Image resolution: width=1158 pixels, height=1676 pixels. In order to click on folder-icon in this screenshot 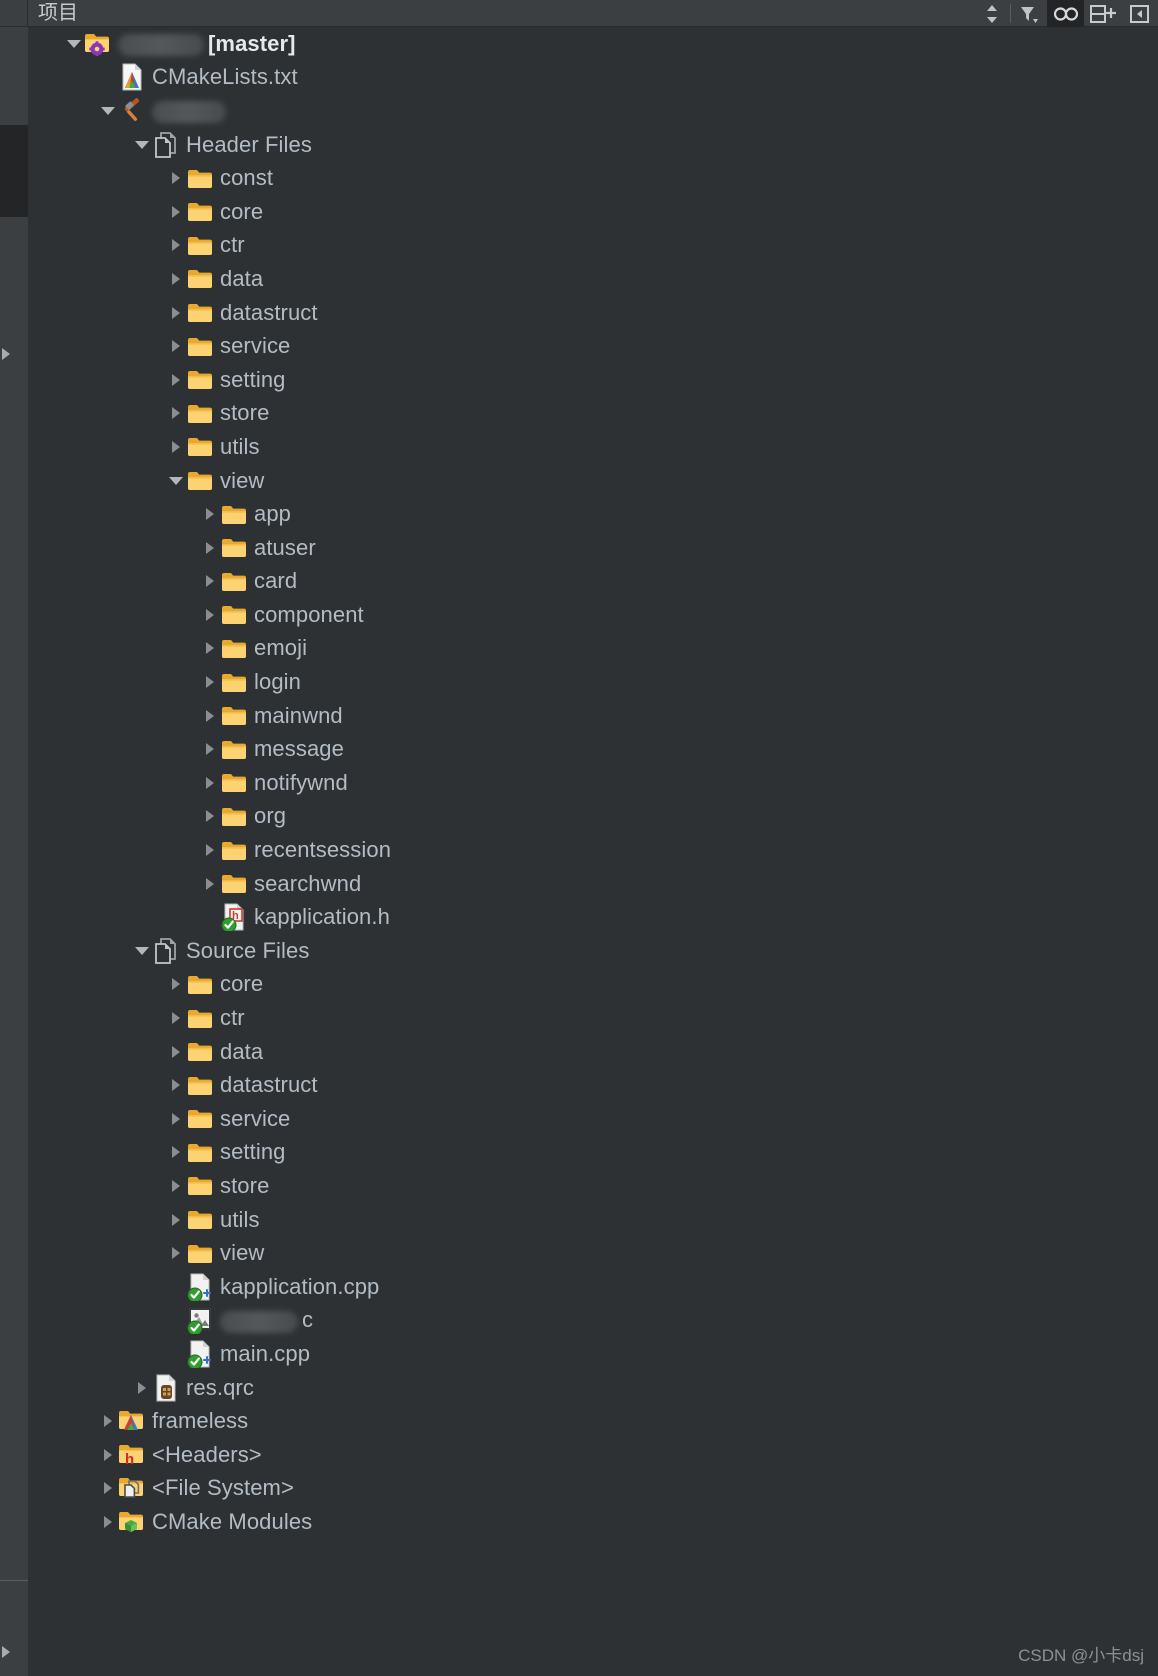, I will do `click(200, 1085)`.